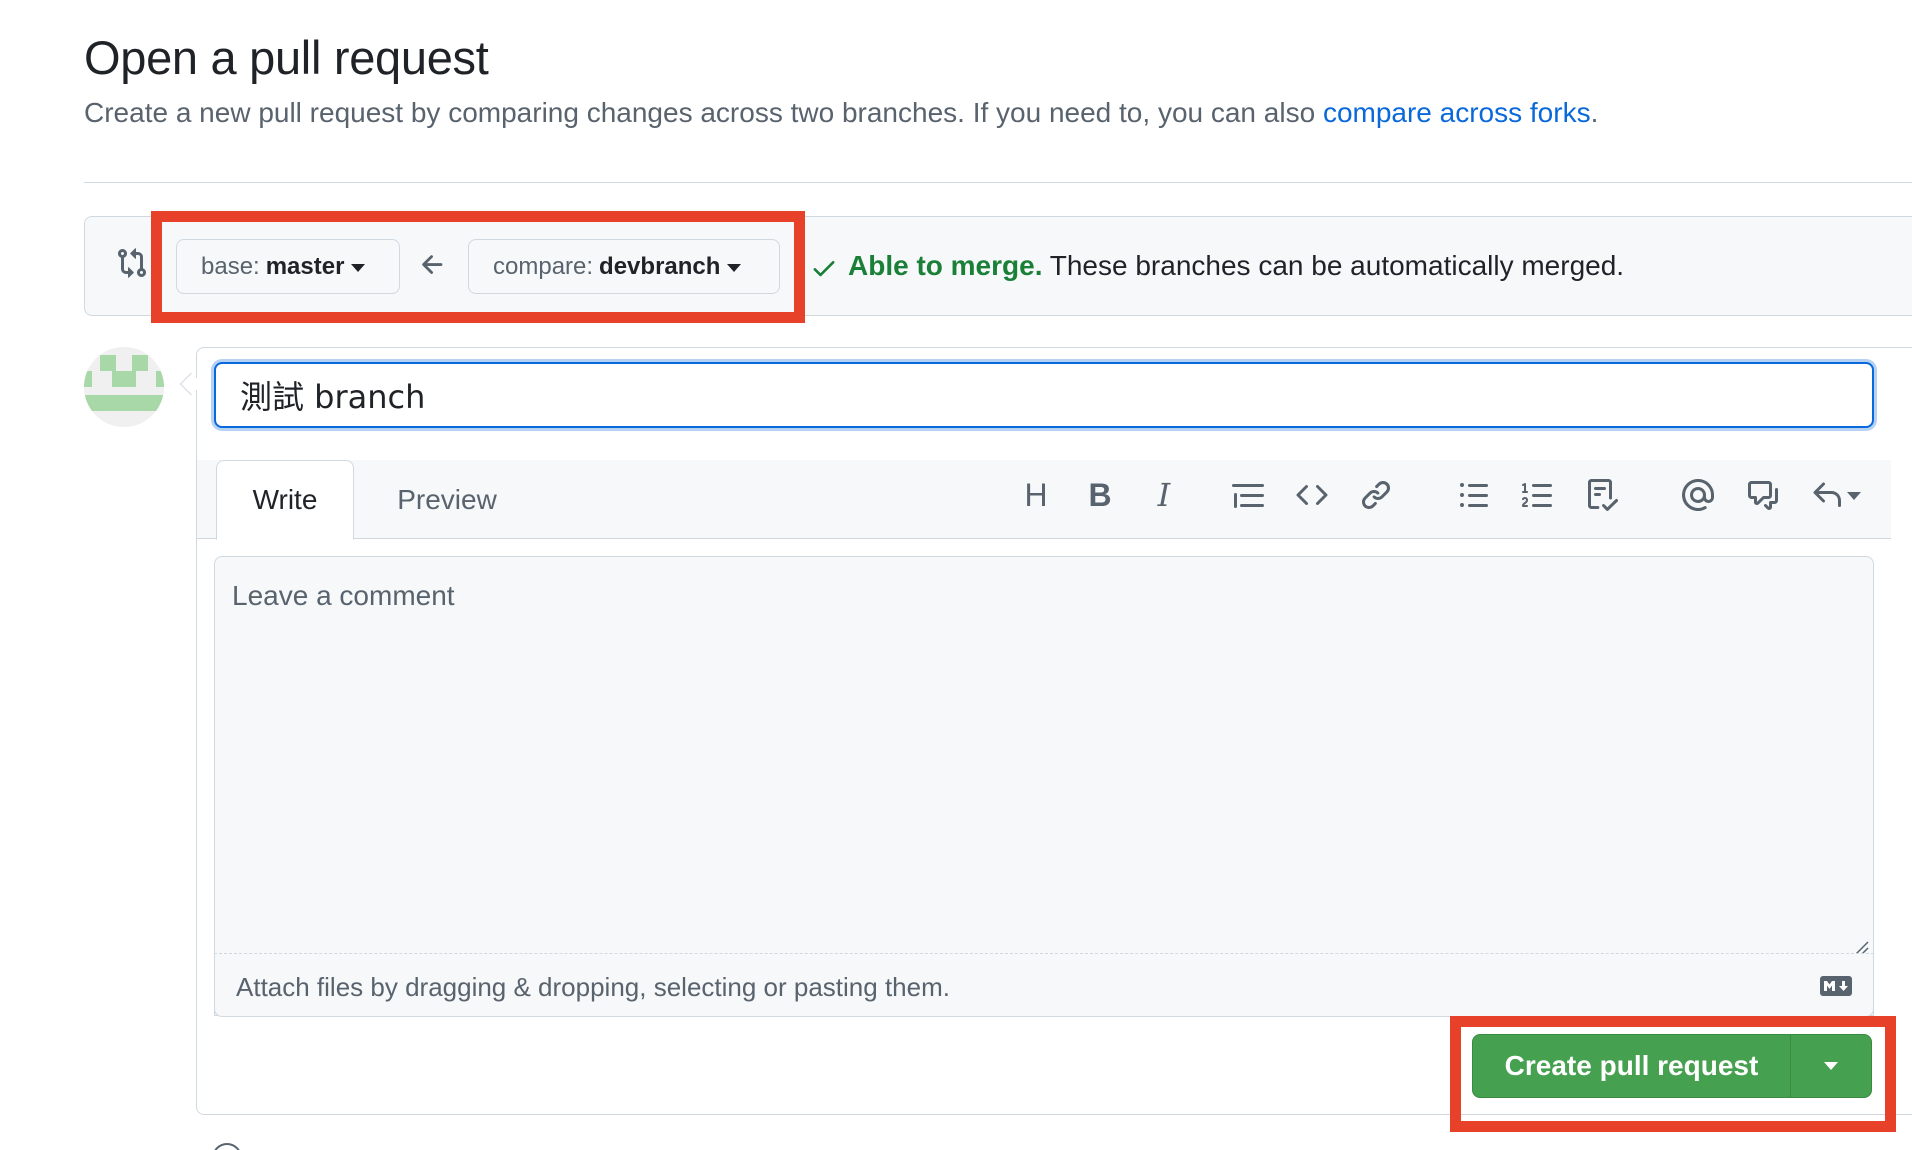 This screenshot has height=1150, width=1912. I want to click on ordered-list-icon, so click(1537, 495).